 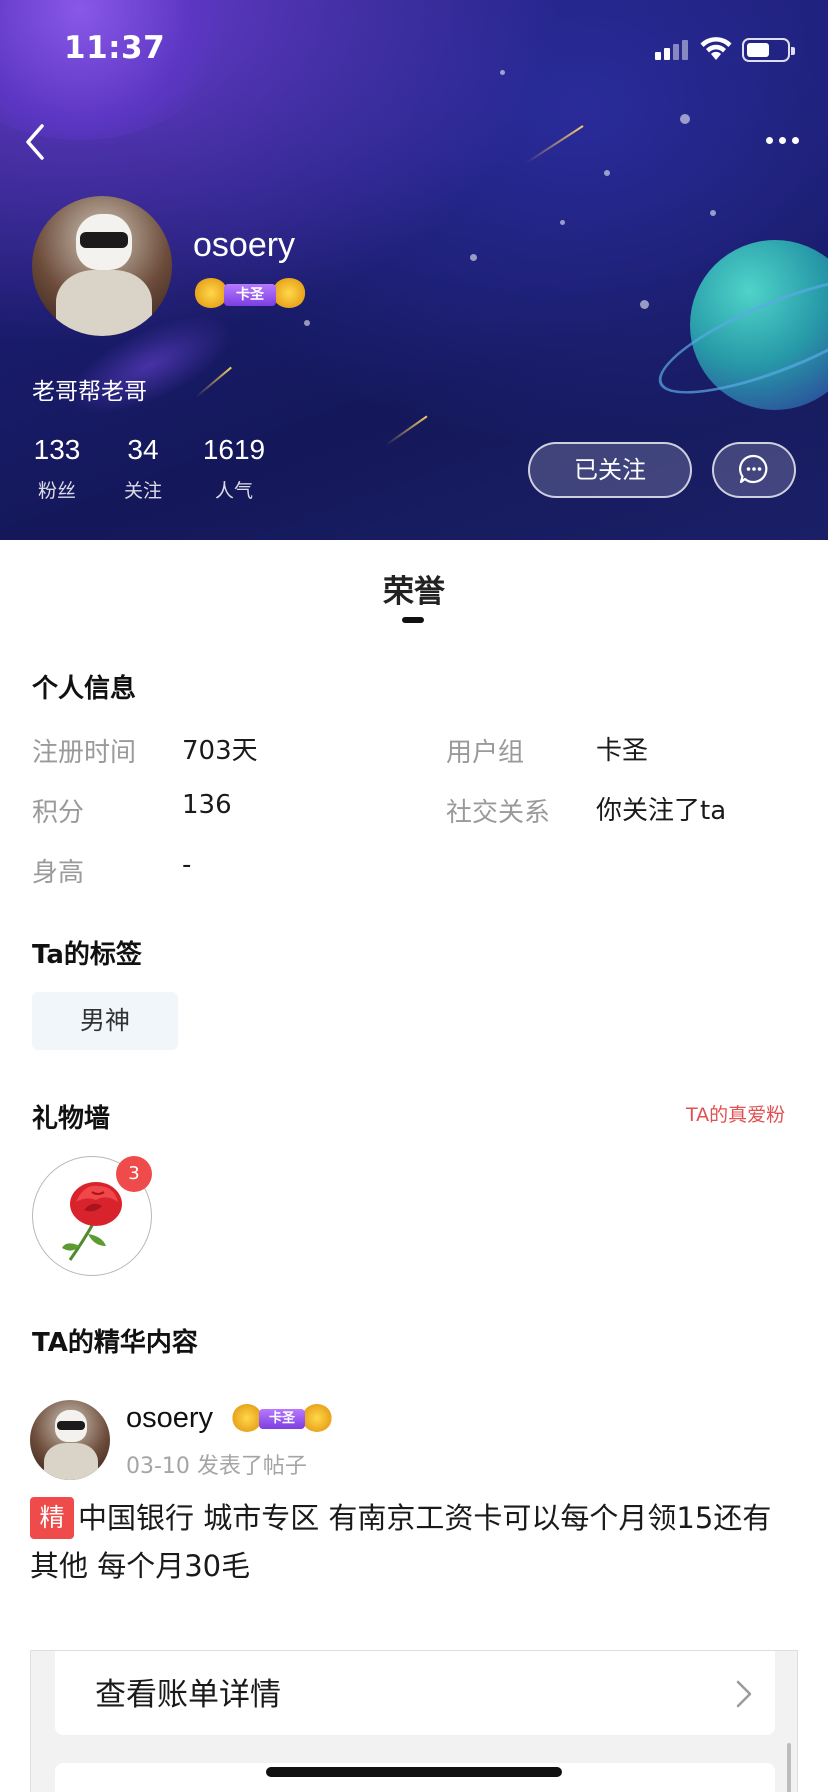 What do you see at coordinates (134, 1174) in the screenshot?
I see `gift-count-badge: 3` at bounding box center [134, 1174].